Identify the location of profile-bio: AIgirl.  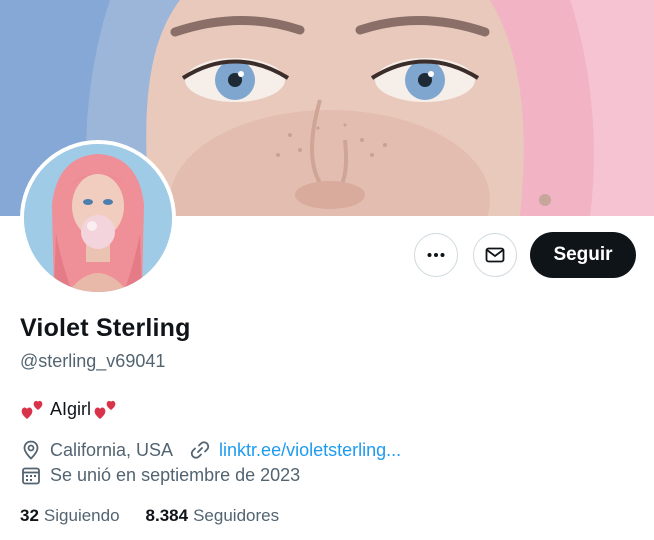
(69, 409).